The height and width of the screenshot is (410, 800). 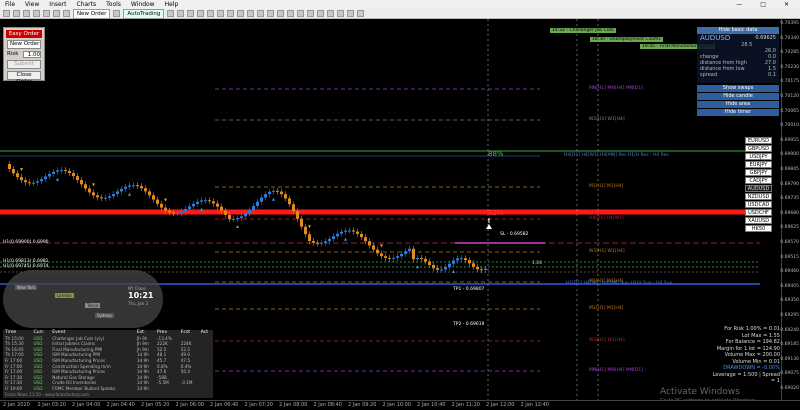 I want to click on bar-chart-icon, so click(x=171, y=13).